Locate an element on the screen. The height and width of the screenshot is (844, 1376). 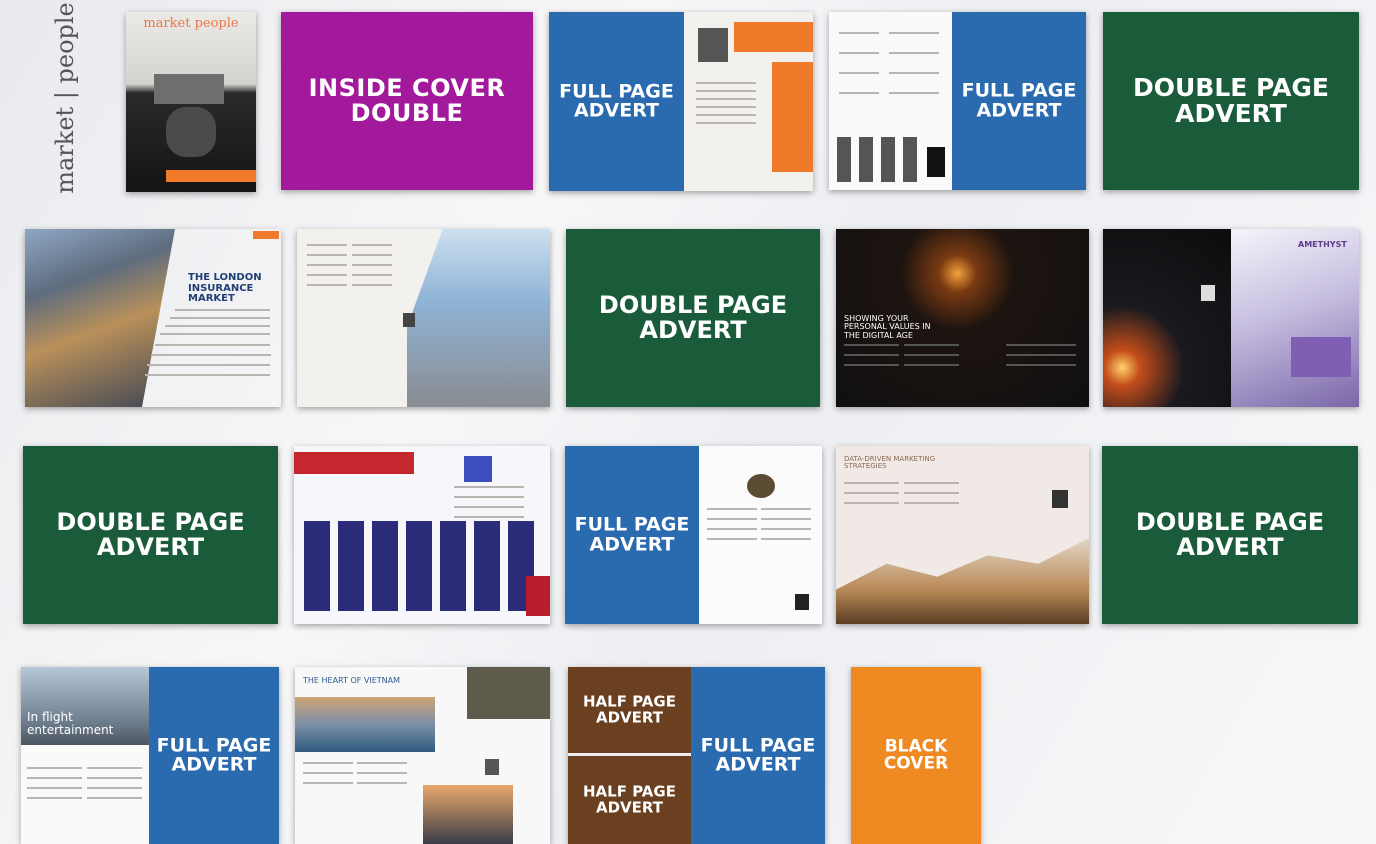
iceberg-image is located at coordinates (191, 132).